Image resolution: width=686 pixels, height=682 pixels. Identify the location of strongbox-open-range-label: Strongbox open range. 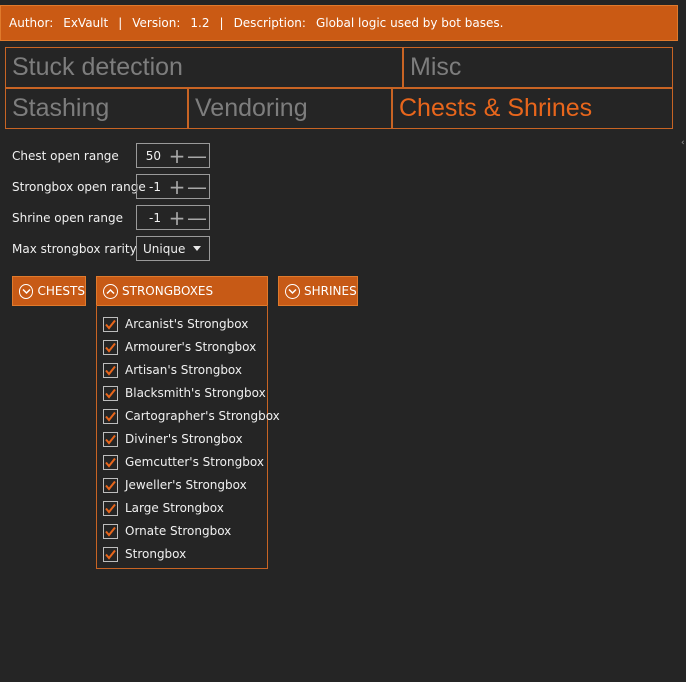
(79, 187).